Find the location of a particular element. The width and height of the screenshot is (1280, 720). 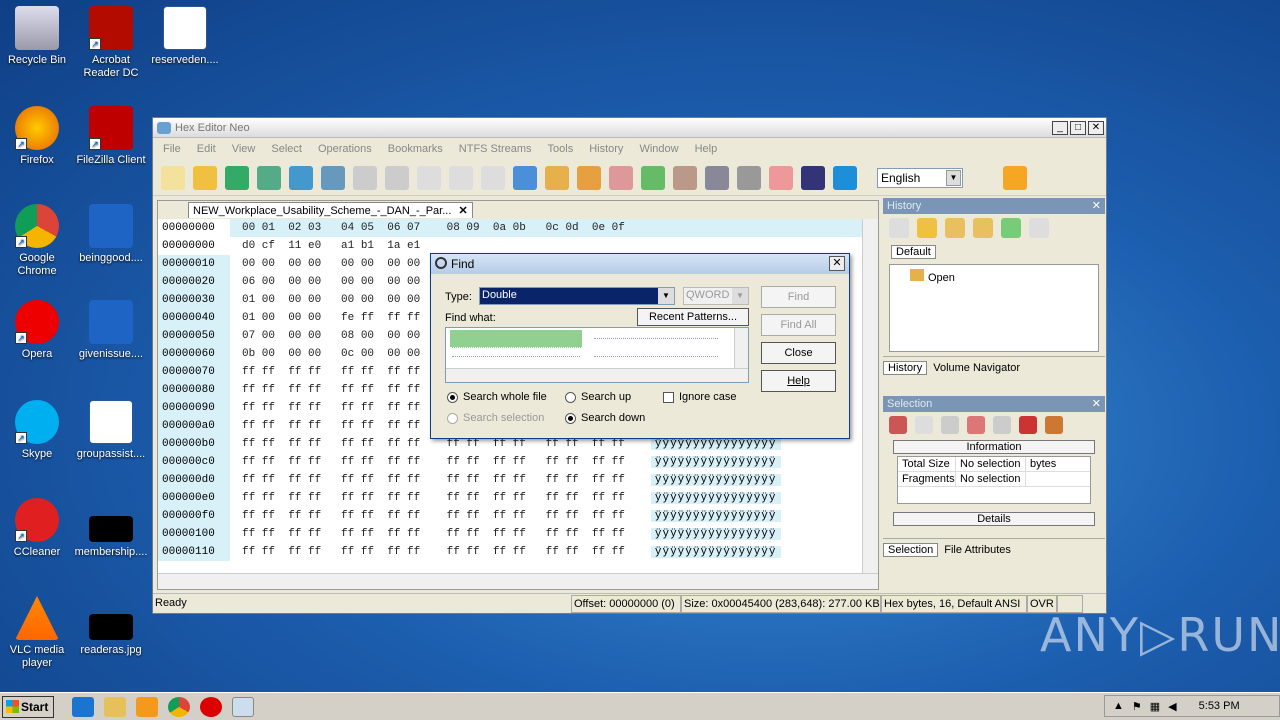

paste-icon is located at coordinates (493, 177).